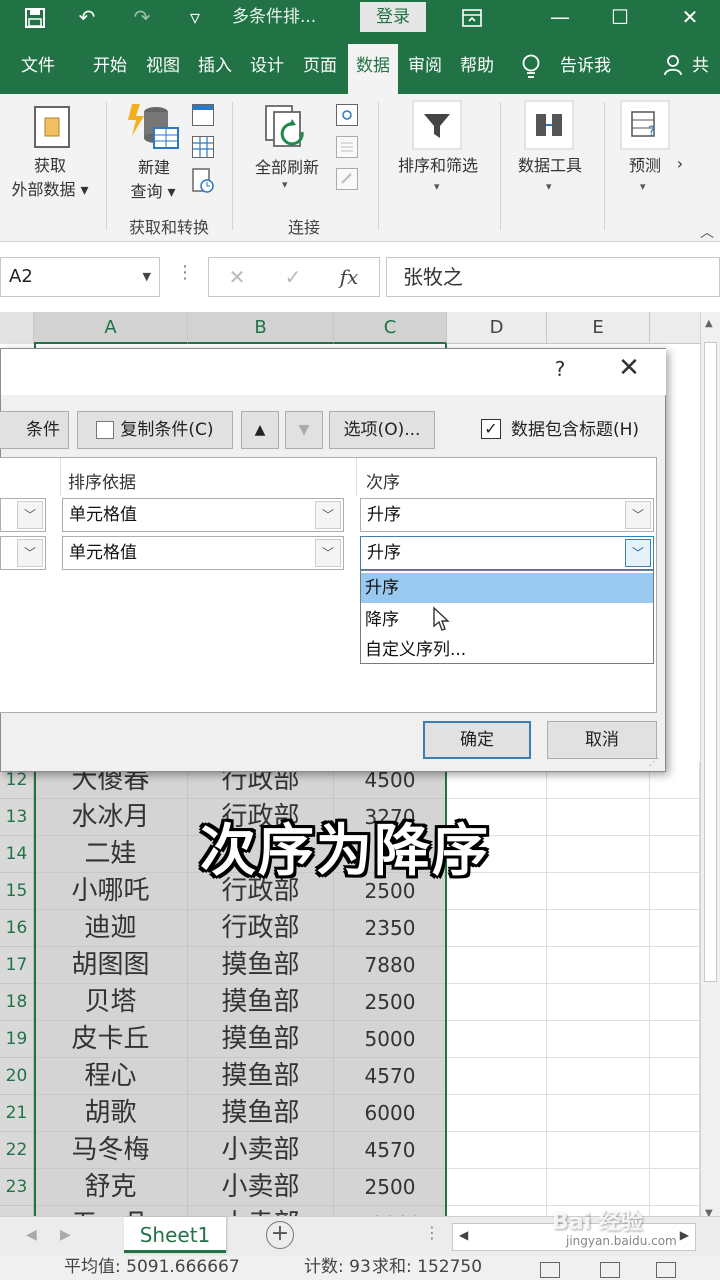 The height and width of the screenshot is (1280, 720). What do you see at coordinates (215, 66) in the screenshot?
I see `tab-insert: 插入` at bounding box center [215, 66].